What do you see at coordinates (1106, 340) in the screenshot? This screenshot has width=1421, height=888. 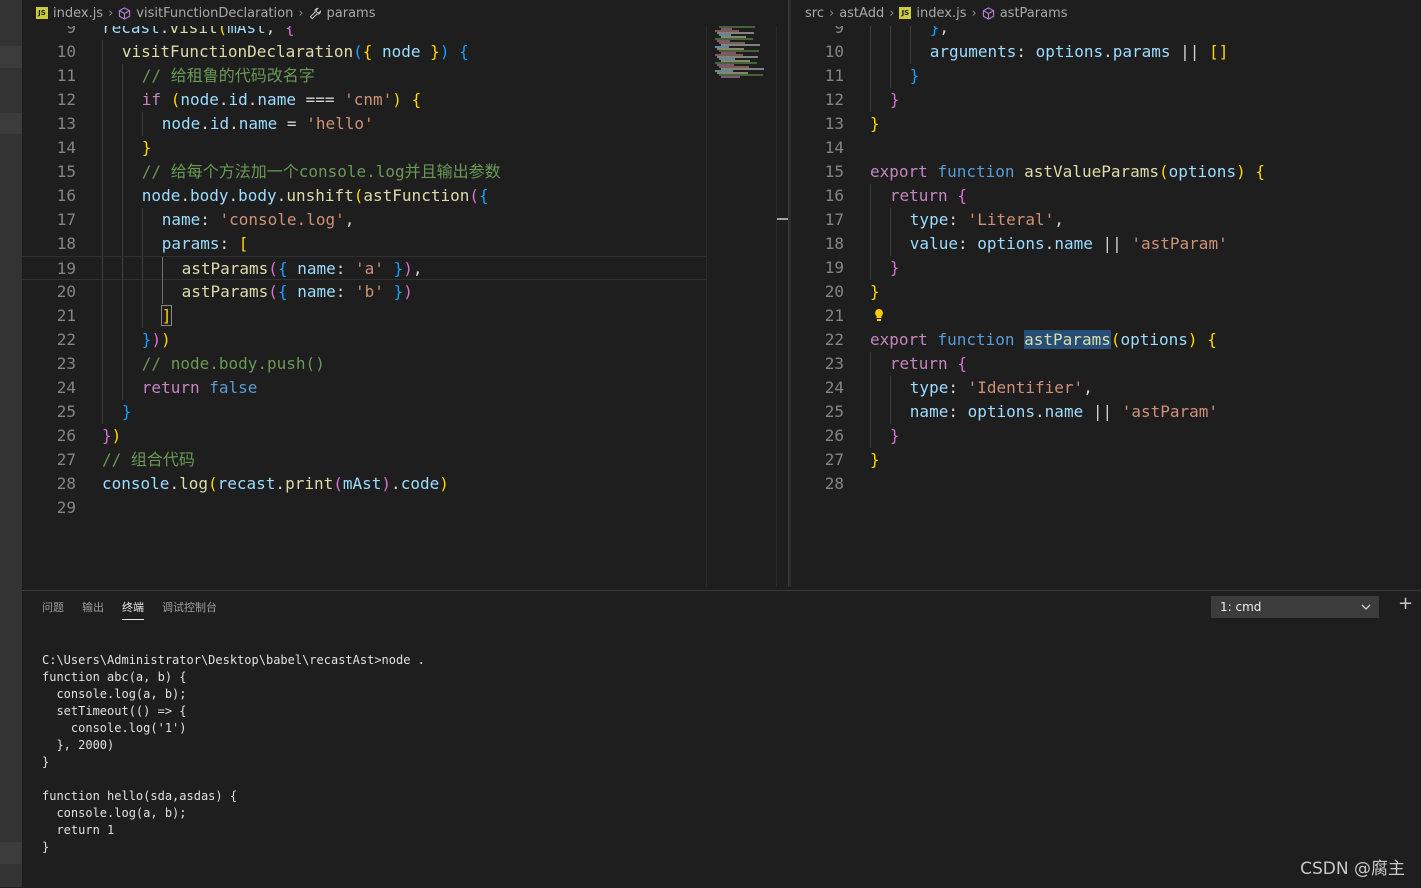 I see `code-line: 22 export function astParams(options) {` at bounding box center [1106, 340].